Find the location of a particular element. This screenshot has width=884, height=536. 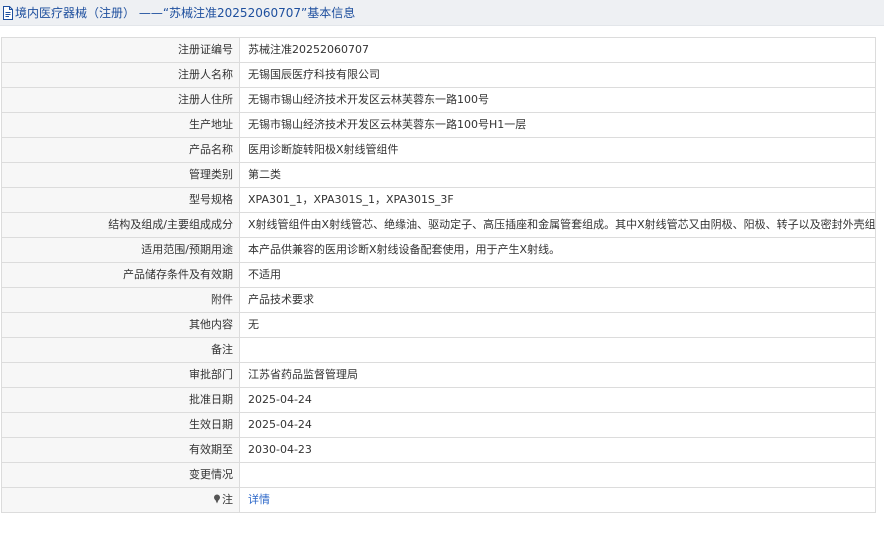

table-row-product-name: 产品名称 医用诊断旋转阳极X射线管组件 is located at coordinates (438, 150).